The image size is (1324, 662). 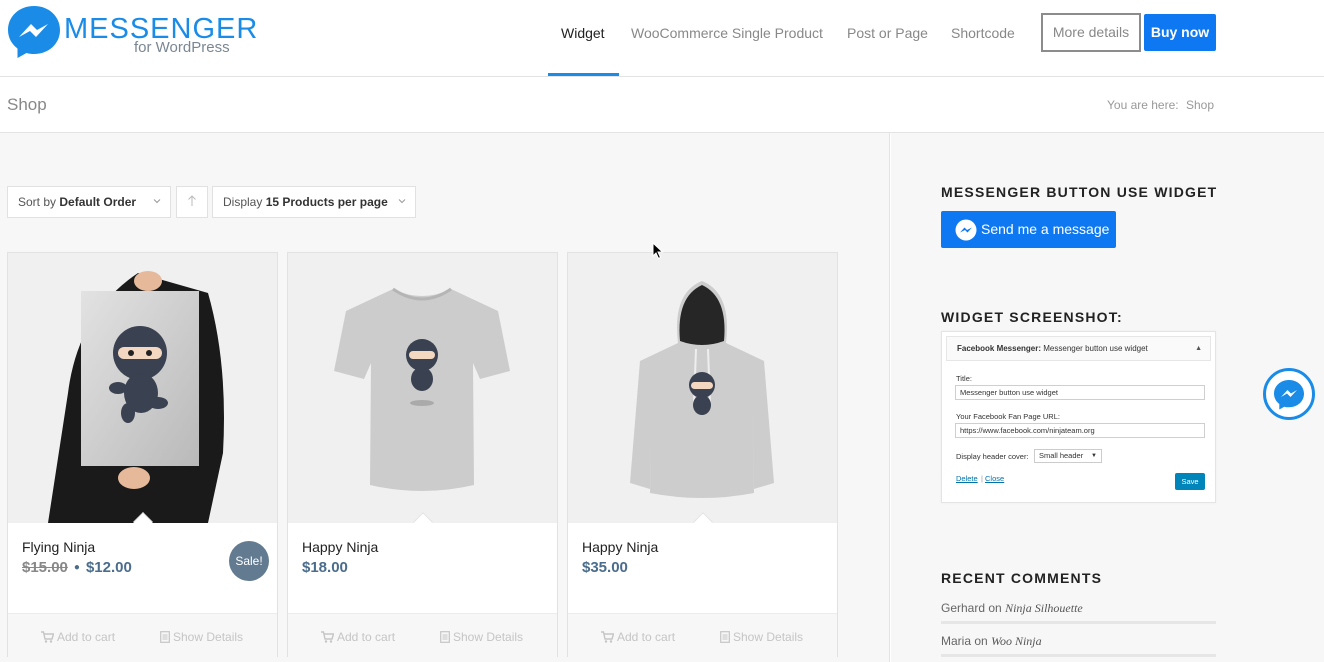 I want to click on send-message-button: Send me a message, so click(x=1028, y=229).